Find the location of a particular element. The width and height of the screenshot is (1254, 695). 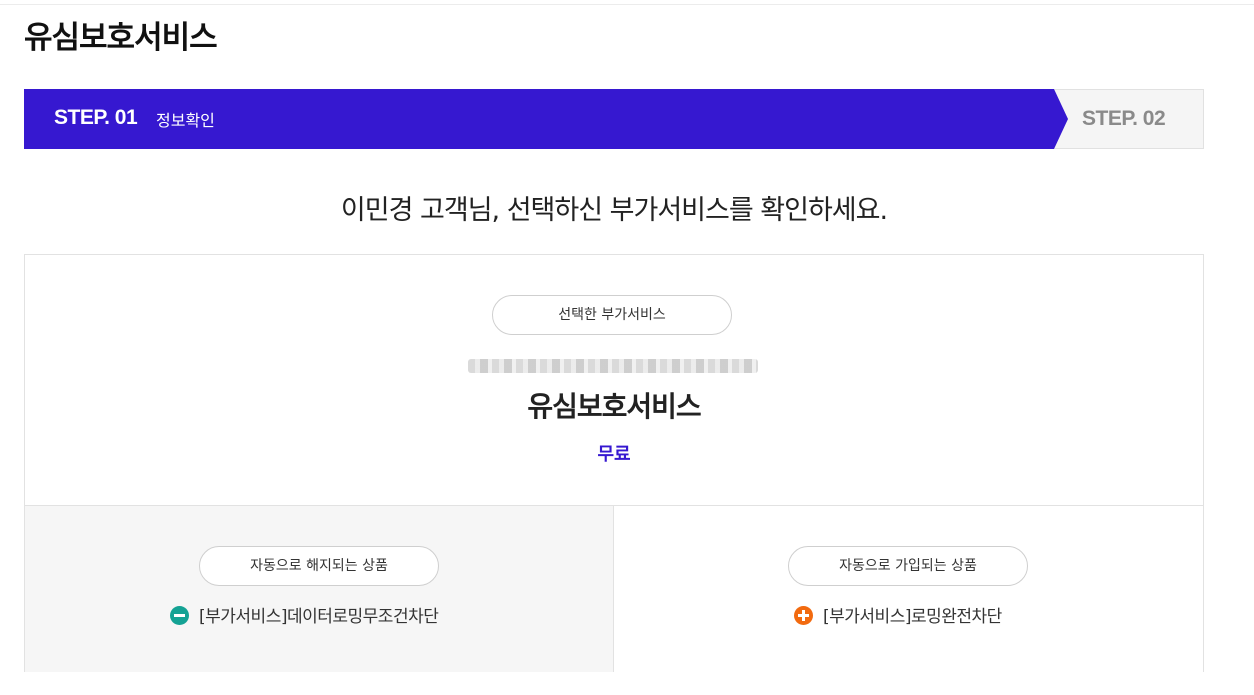

step-1-label: 정보확인 is located at coordinates (185, 120).